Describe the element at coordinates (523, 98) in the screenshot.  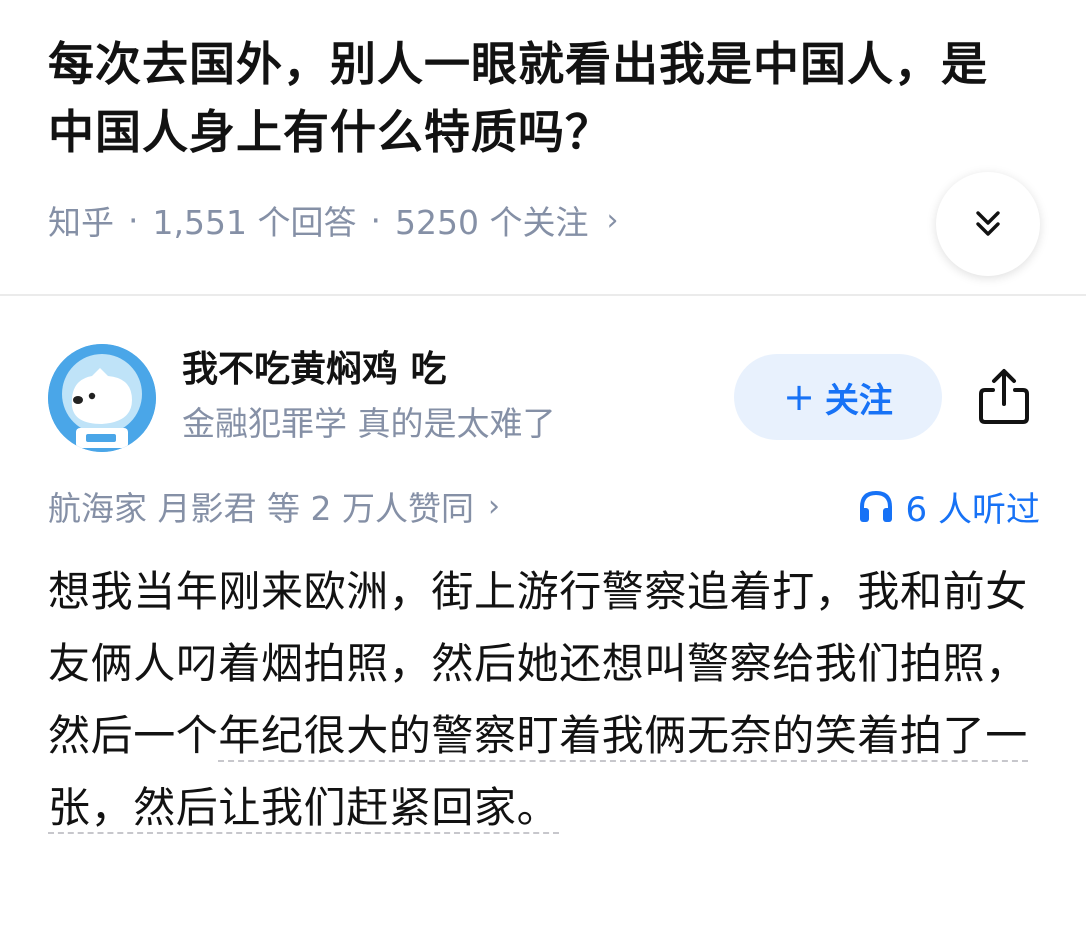
I see `question-title: 每次去国外，别人一眼就看出我是中国人，是中国人身上有什么特质吗？` at that location.